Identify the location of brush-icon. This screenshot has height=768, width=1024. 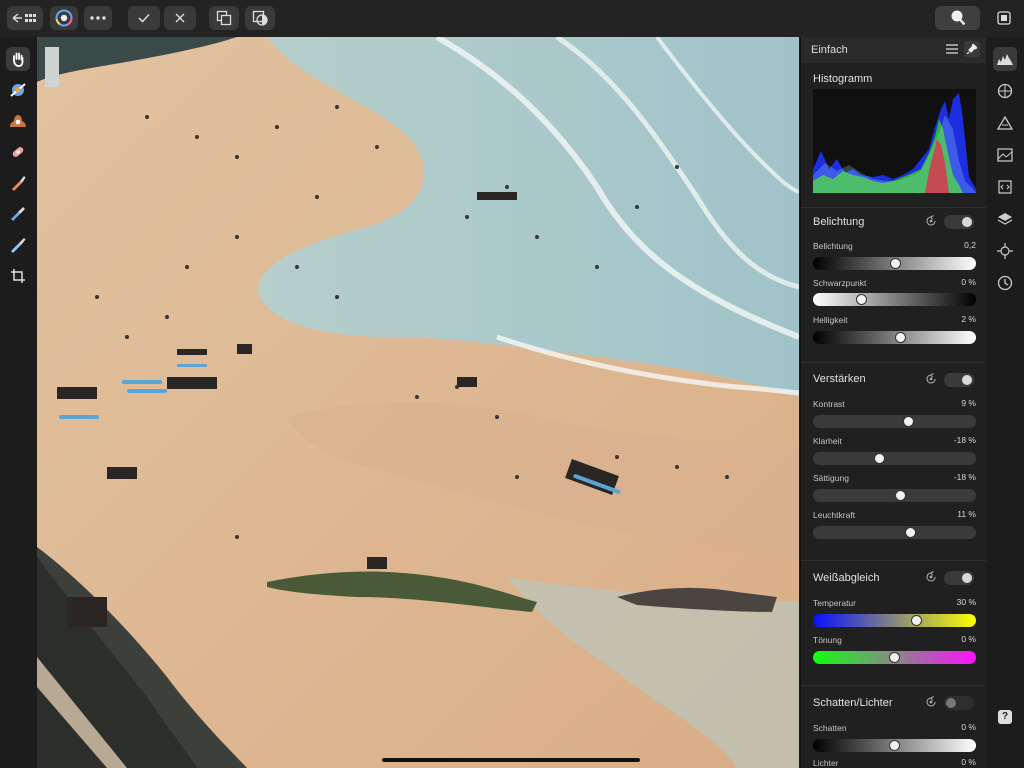
(19, 183).